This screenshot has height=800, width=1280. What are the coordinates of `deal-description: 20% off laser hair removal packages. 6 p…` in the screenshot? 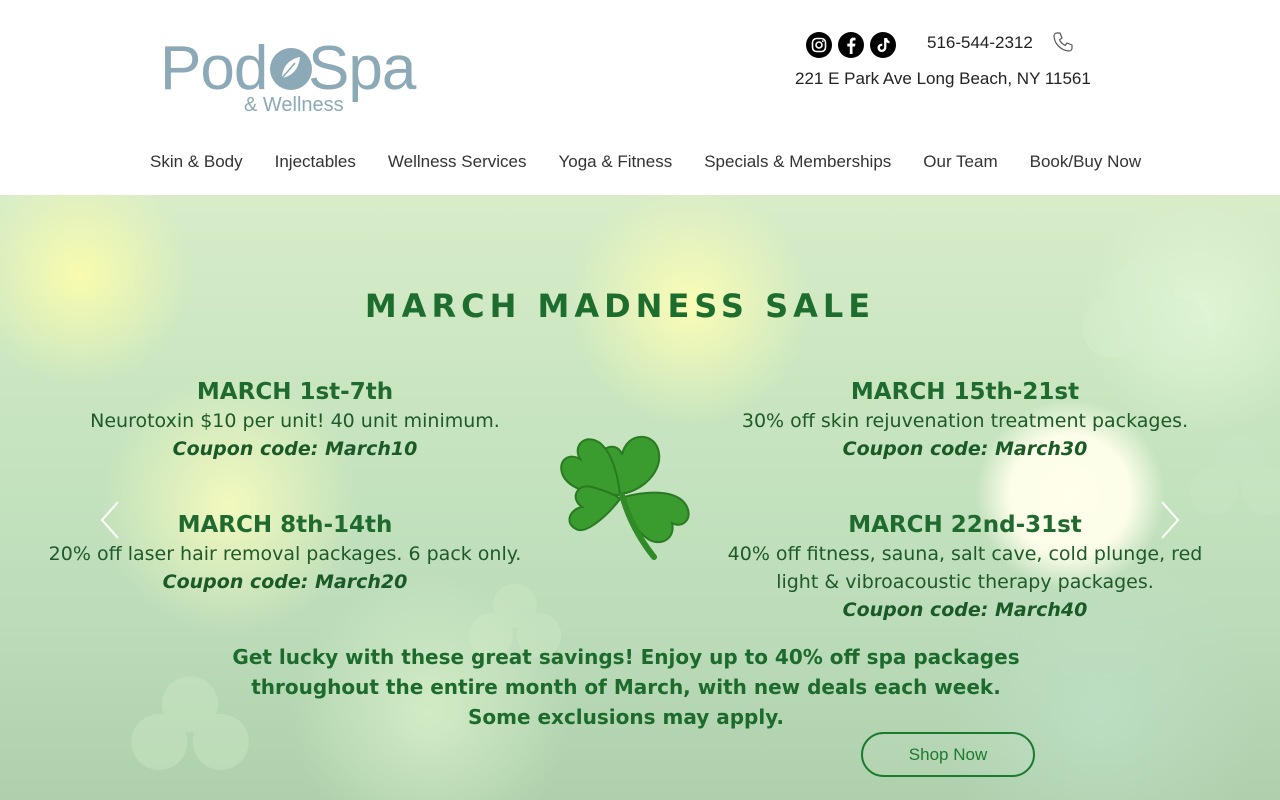 It's located at (285, 554).